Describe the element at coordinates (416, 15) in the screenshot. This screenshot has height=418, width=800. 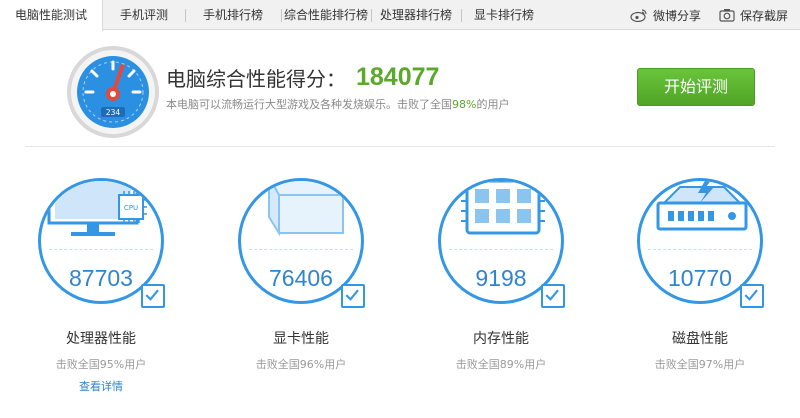
I see `tab-cpu-ranking: 处理器排行榜` at that location.